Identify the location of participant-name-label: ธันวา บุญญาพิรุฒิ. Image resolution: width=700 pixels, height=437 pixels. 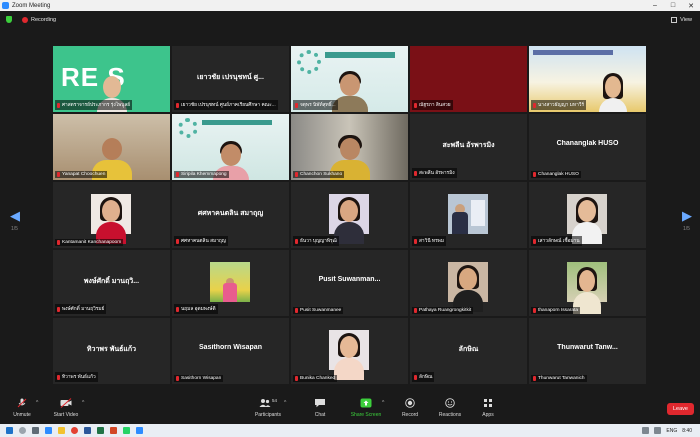
(316, 241).